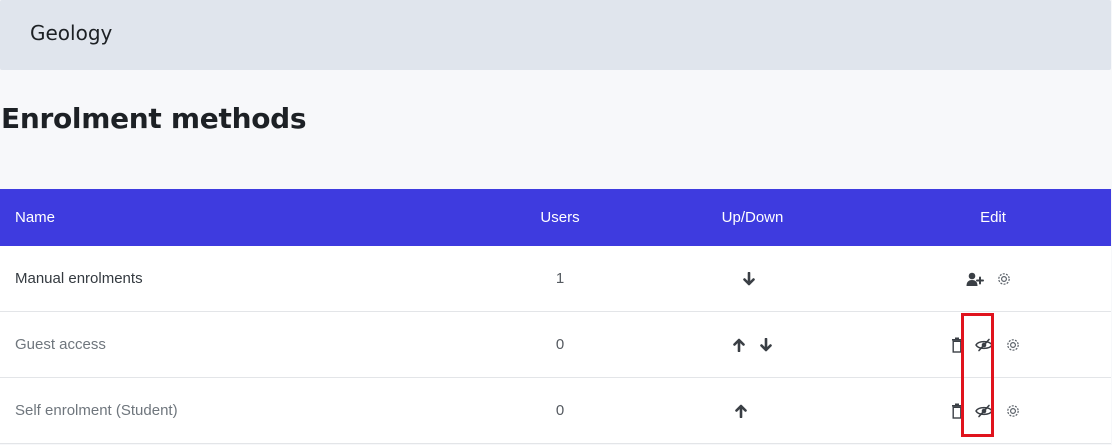  I want to click on course-title: Geology, so click(71, 33).